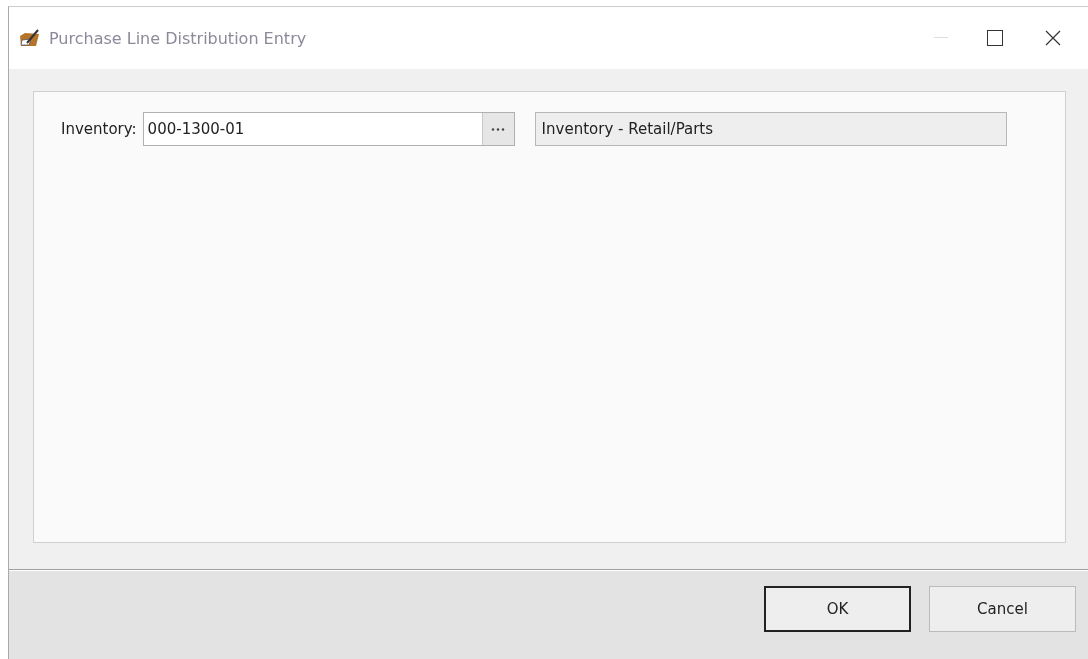 Image resolution: width=1088 pixels, height=659 pixels. Describe the element at coordinates (328, 129) in the screenshot. I see `inventory-field: 000-1300-01` at that location.